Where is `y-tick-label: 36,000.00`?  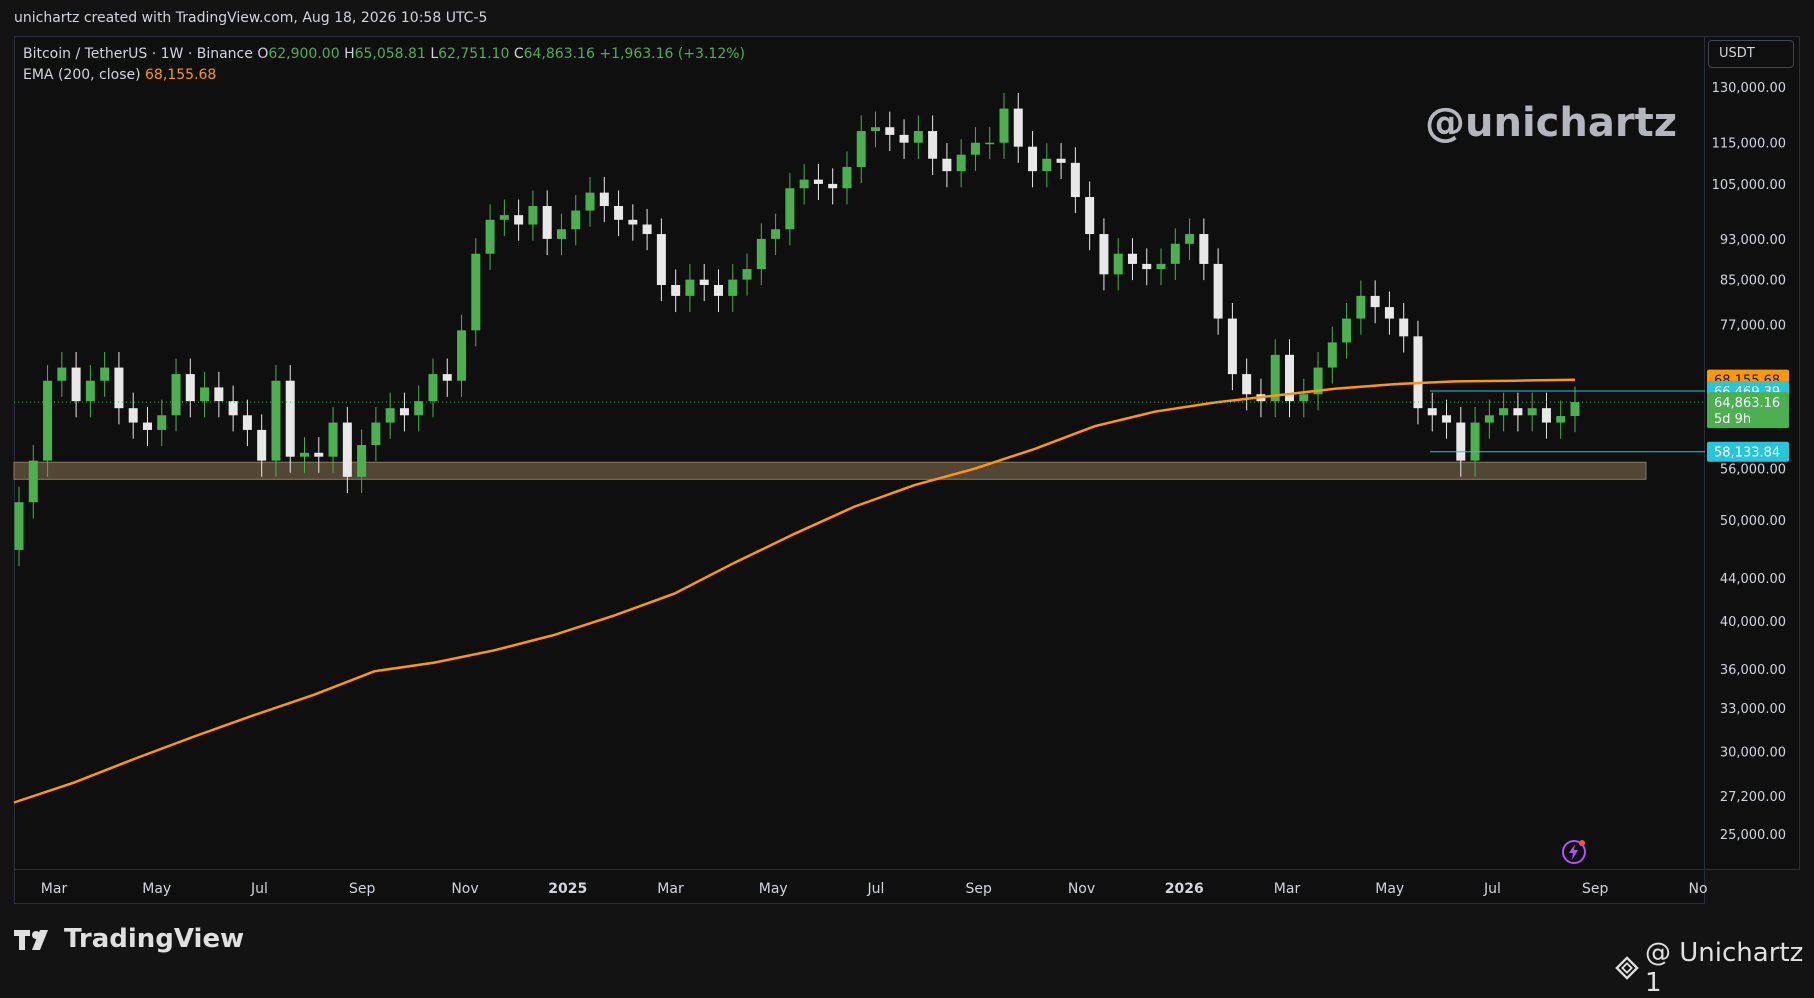
y-tick-label: 36,000.00 is located at coordinates (1753, 670).